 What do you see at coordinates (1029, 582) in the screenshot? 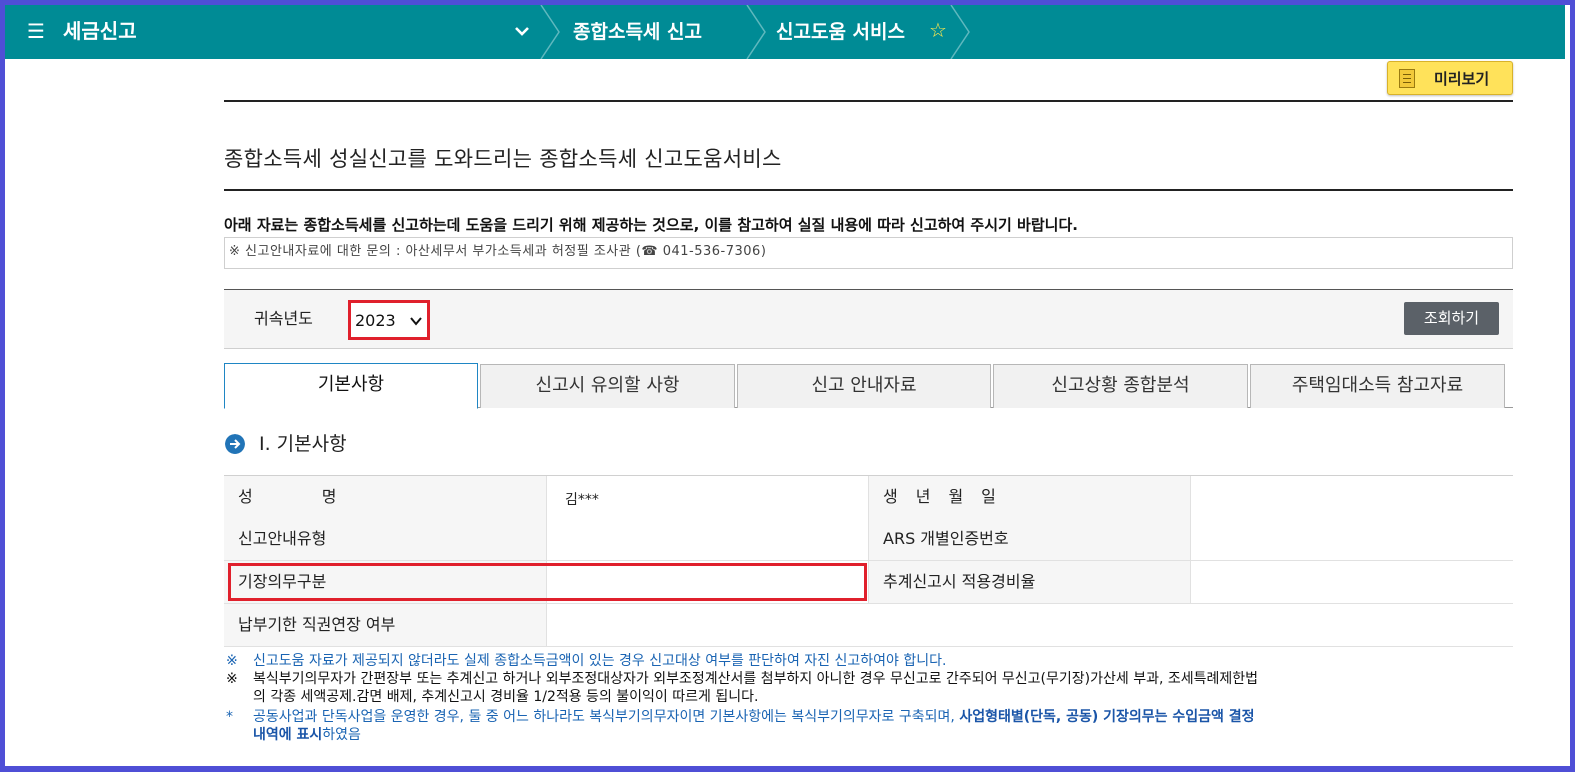
I see `expense-rate-label: 추계신고시 적용경비율` at bounding box center [1029, 582].